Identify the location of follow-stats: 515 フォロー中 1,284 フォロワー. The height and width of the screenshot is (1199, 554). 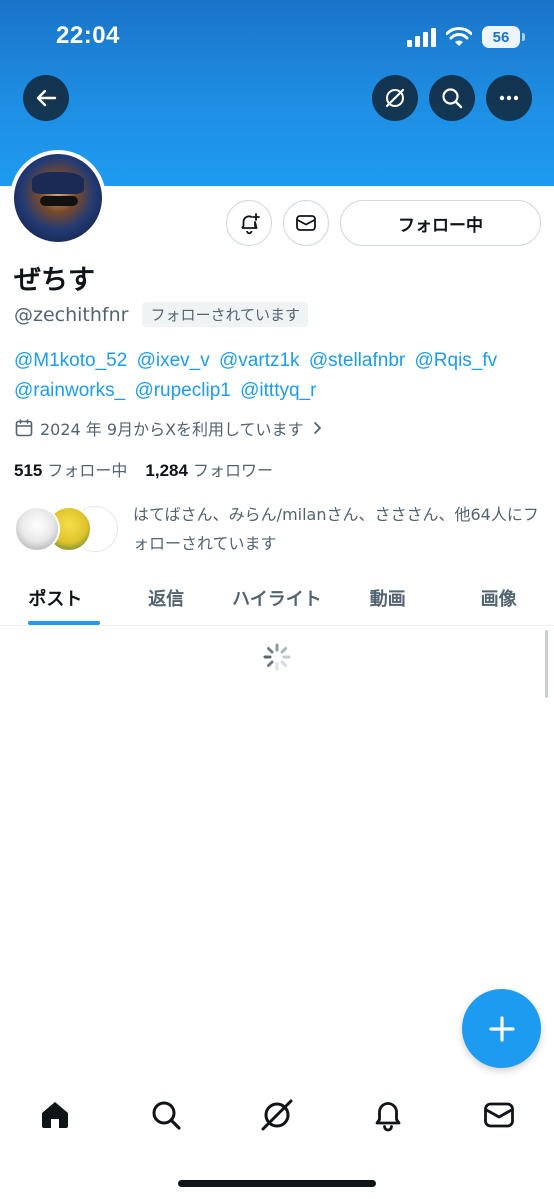
(143, 469).